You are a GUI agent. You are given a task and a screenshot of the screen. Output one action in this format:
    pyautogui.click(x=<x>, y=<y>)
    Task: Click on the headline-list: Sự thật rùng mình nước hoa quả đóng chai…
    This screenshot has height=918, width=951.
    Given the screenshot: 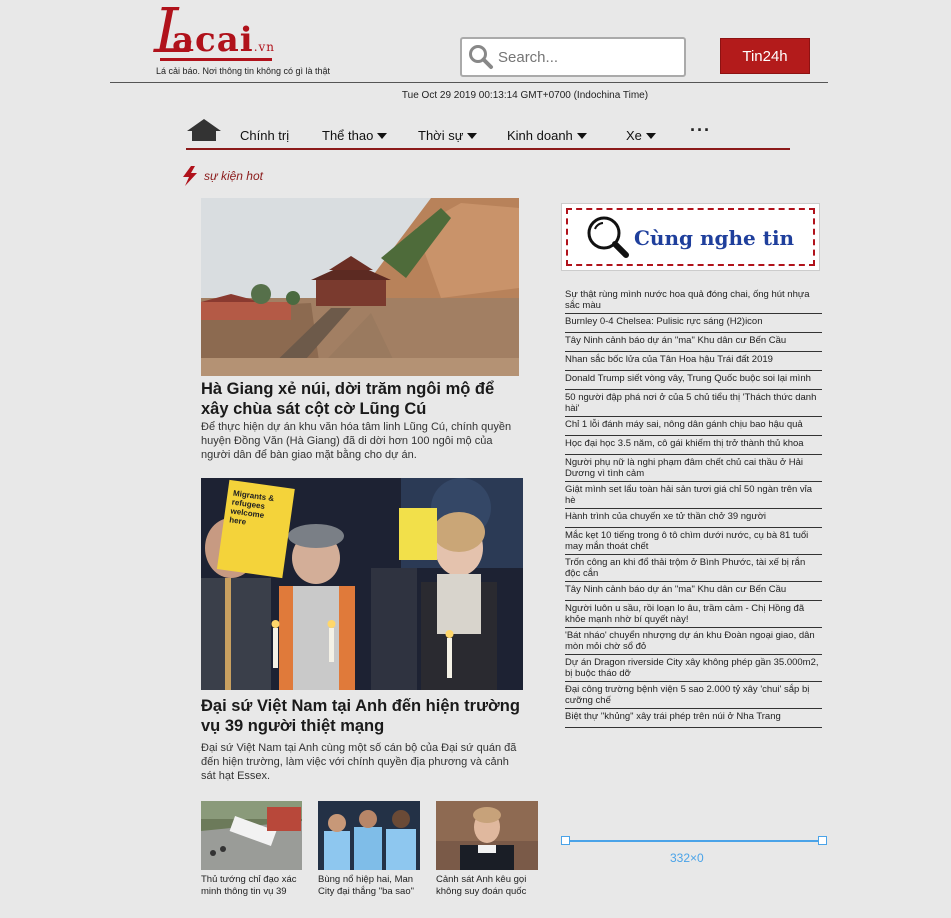 What is the action you would take?
    pyautogui.click(x=693, y=507)
    